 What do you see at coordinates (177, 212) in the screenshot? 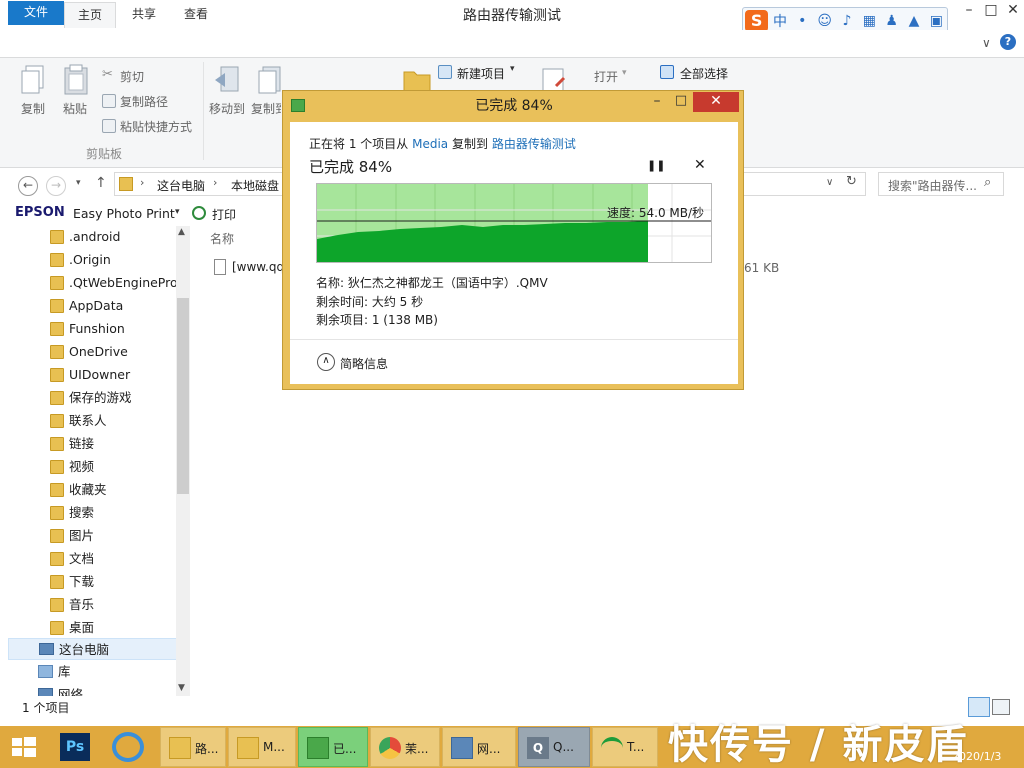
I see `epson-dropdown-icon: ▾` at bounding box center [177, 212].